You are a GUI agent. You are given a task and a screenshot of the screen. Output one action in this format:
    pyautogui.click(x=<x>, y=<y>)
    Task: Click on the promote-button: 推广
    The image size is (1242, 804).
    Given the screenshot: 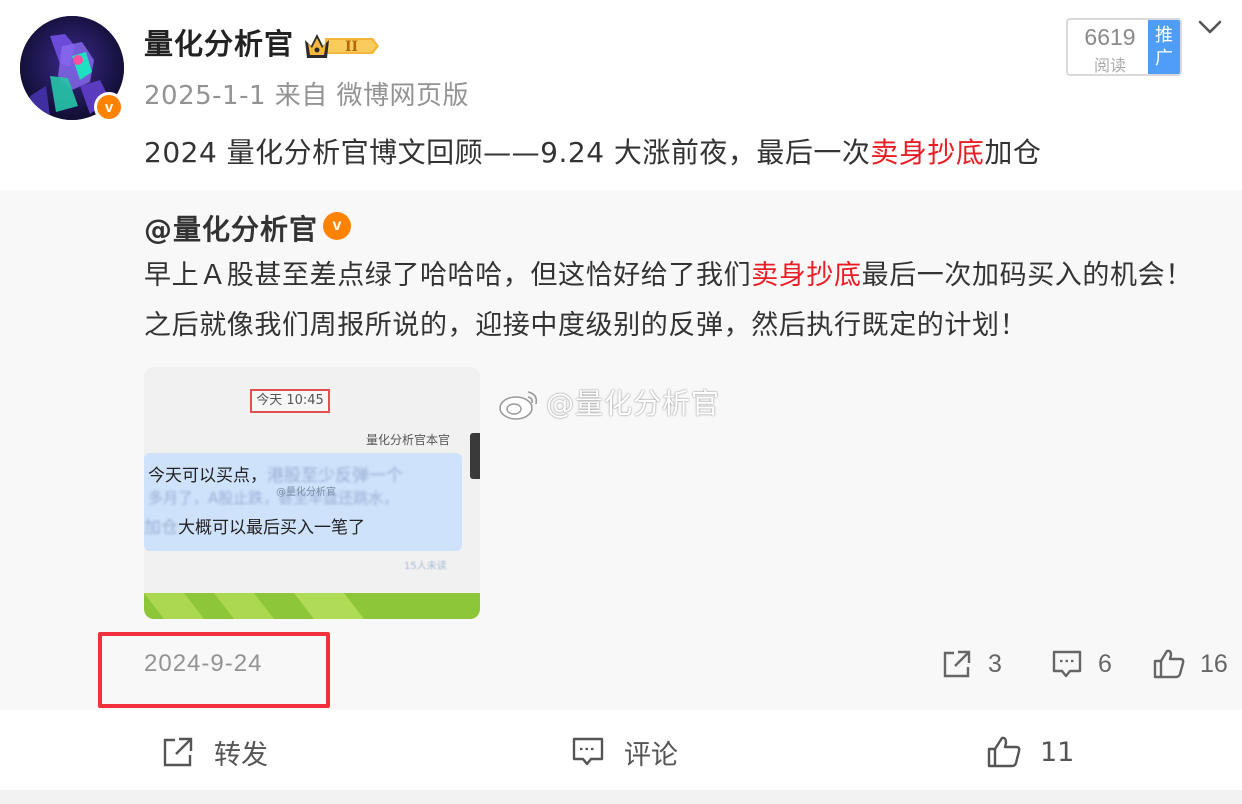 What is the action you would take?
    pyautogui.click(x=1164, y=47)
    